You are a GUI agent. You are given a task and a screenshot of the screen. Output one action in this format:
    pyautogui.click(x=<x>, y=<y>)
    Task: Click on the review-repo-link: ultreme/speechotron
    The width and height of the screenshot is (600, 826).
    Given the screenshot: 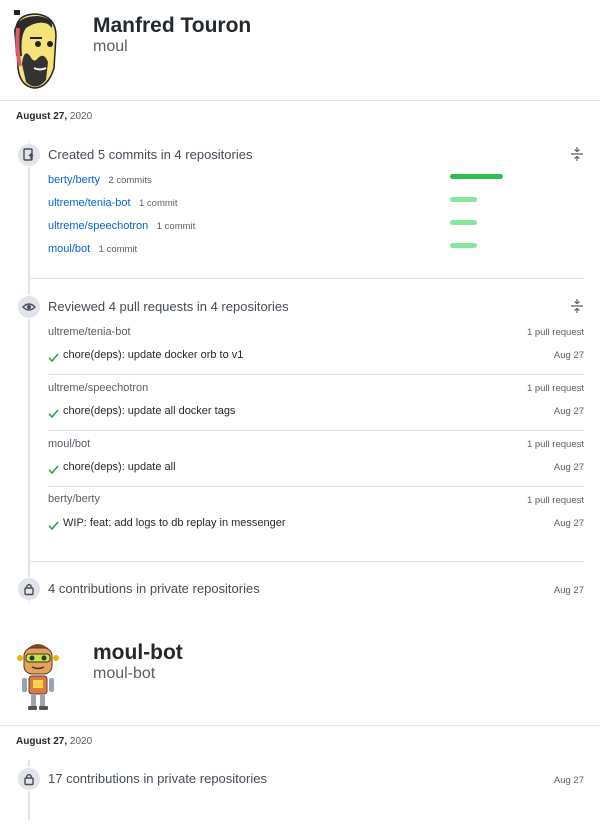 What is the action you would take?
    pyautogui.click(x=98, y=388)
    